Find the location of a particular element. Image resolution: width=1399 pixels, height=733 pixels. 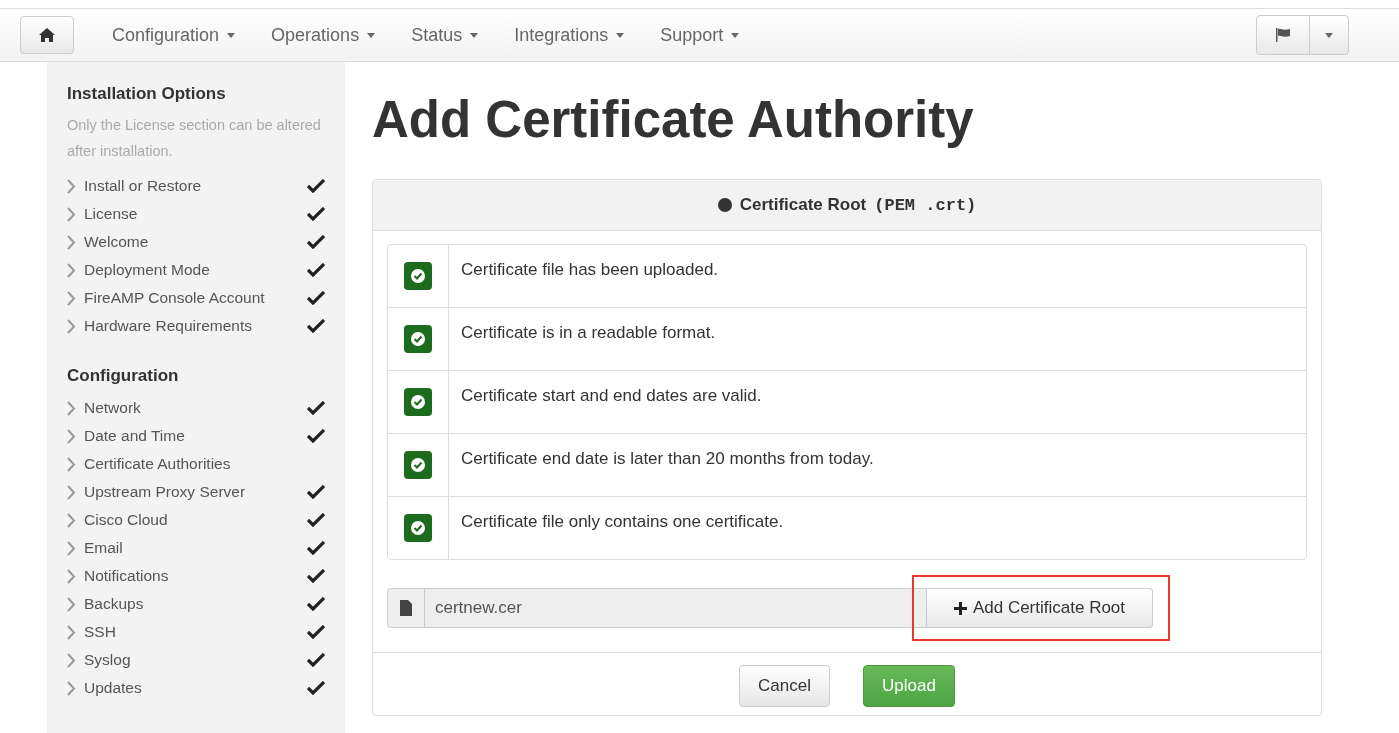

plus-icon is located at coordinates (960, 608).